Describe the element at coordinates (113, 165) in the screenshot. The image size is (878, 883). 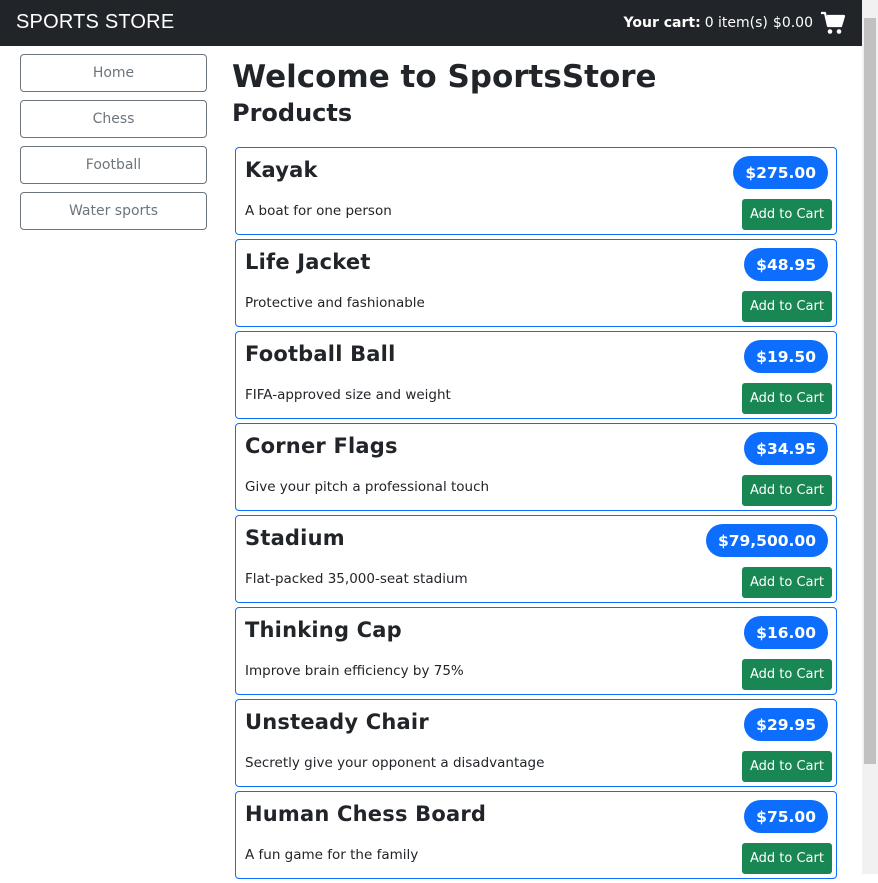
I see `category-button-football: Football` at that location.